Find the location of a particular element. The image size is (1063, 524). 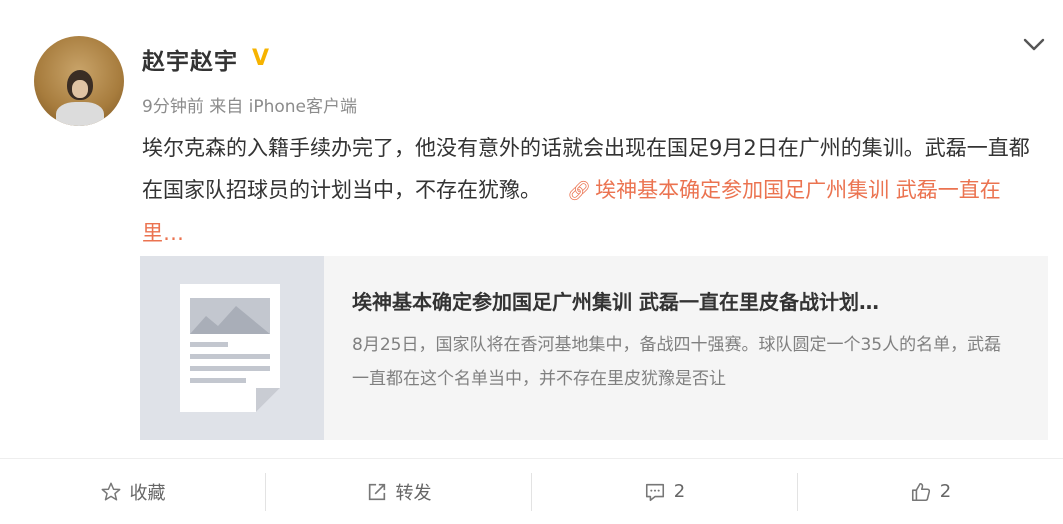

repost-button: 转发 is located at coordinates (398, 491).